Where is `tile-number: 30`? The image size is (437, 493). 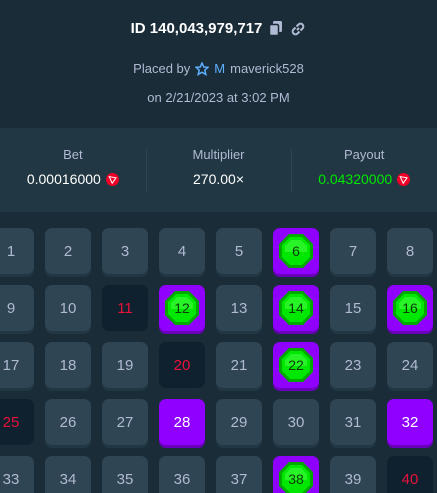
tile-number: 30 is located at coordinates (296, 422).